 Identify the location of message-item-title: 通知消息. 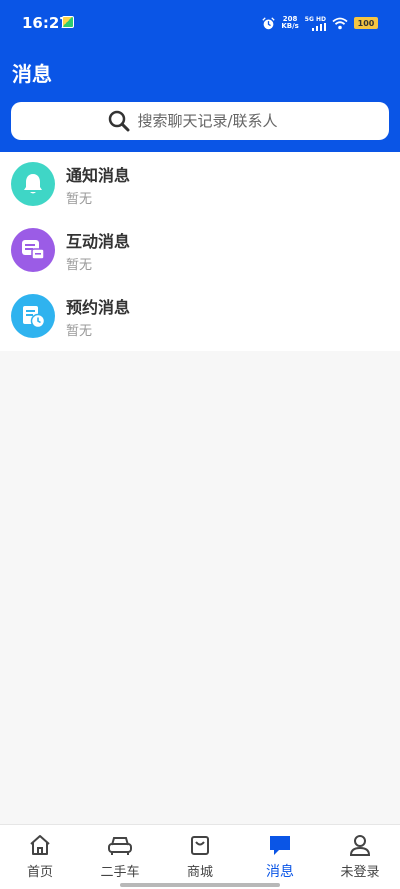
(98, 175).